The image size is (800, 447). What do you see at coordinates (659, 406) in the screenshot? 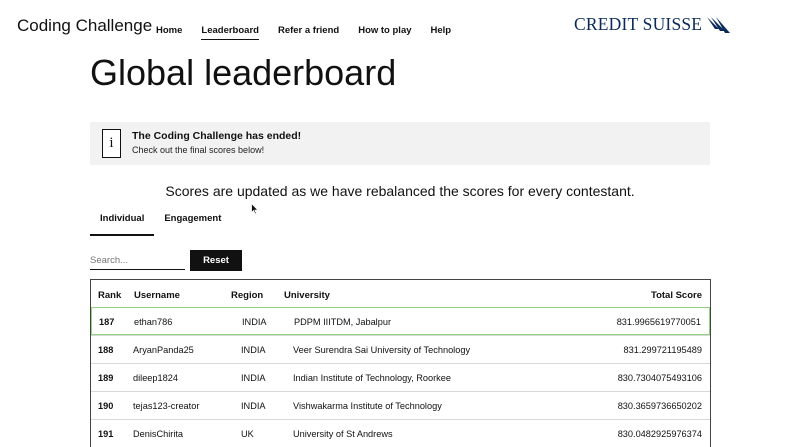
I see `score-cell: 830.3659736650202` at bounding box center [659, 406].